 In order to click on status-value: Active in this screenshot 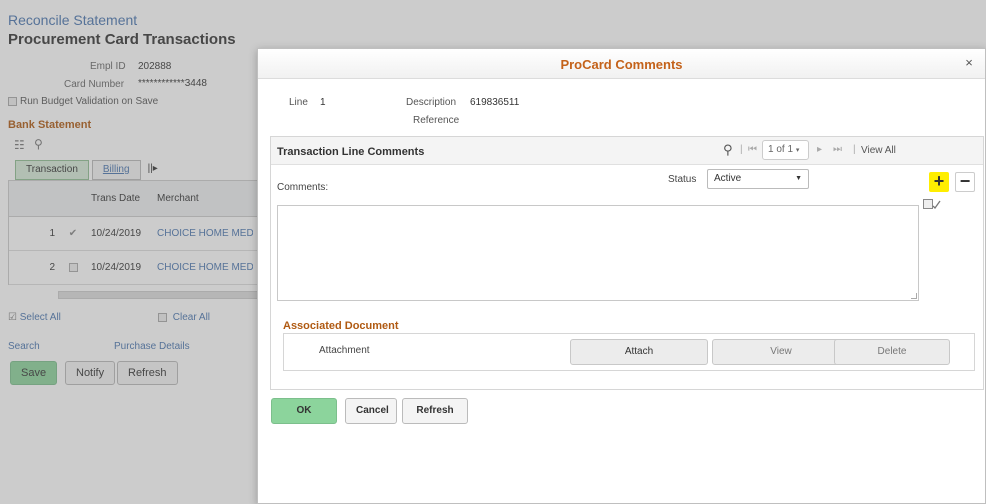, I will do `click(728, 178)`.